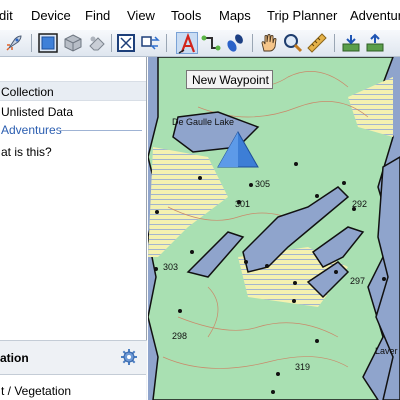  Describe the element at coordinates (170, 267) in the screenshot. I see `map-label-elevation: 303` at that location.